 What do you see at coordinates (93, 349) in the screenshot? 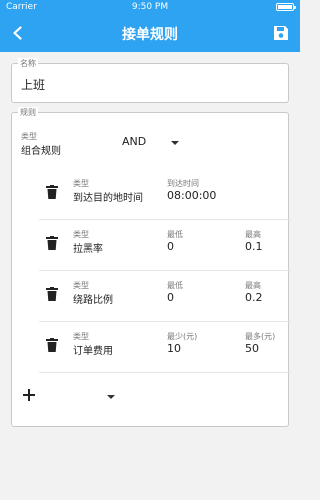
I see `rule-type-value: 订单费用` at bounding box center [93, 349].